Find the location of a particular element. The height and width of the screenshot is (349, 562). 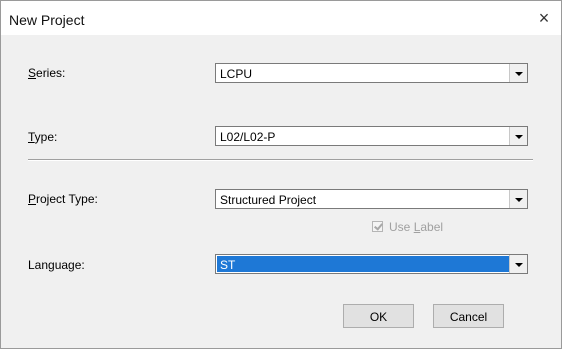

type-label: Type: is located at coordinates (42, 137).